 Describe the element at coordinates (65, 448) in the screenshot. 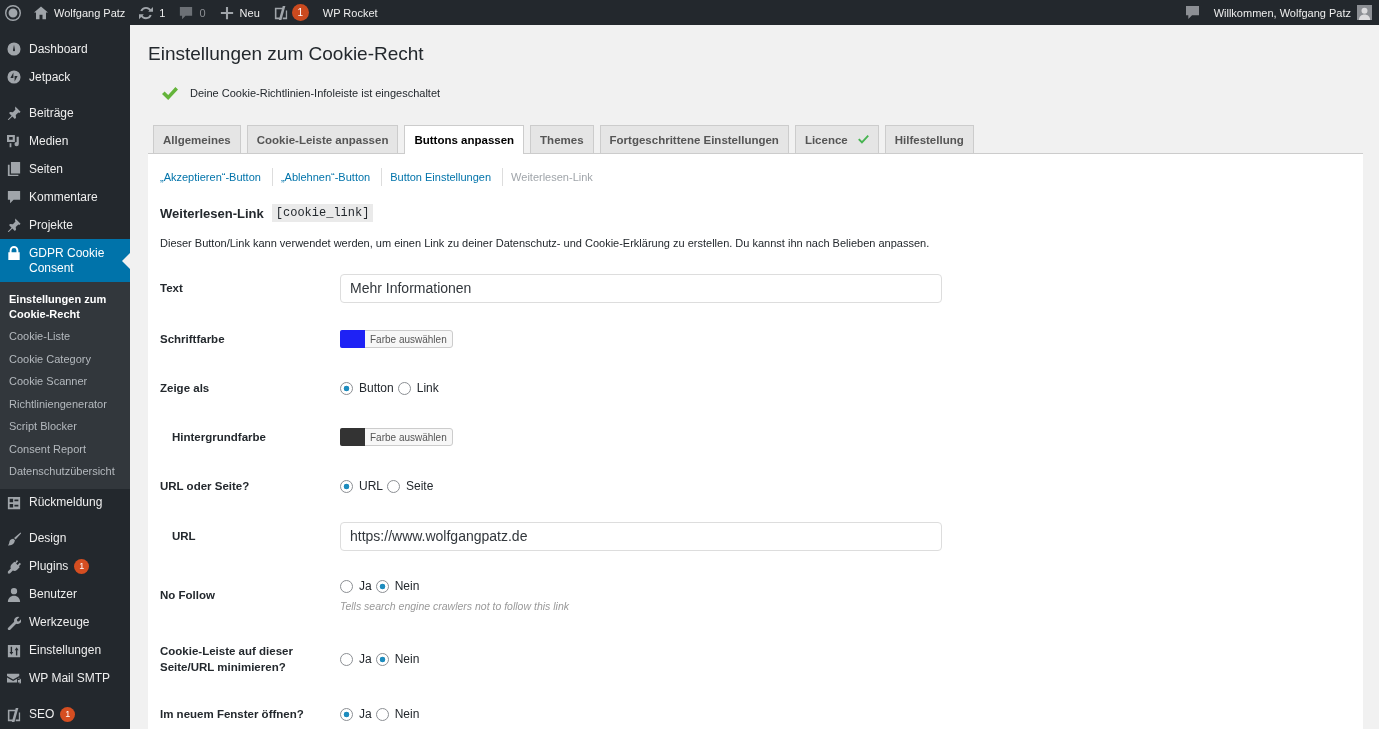

I see `submenu-item: Consent Report` at that location.